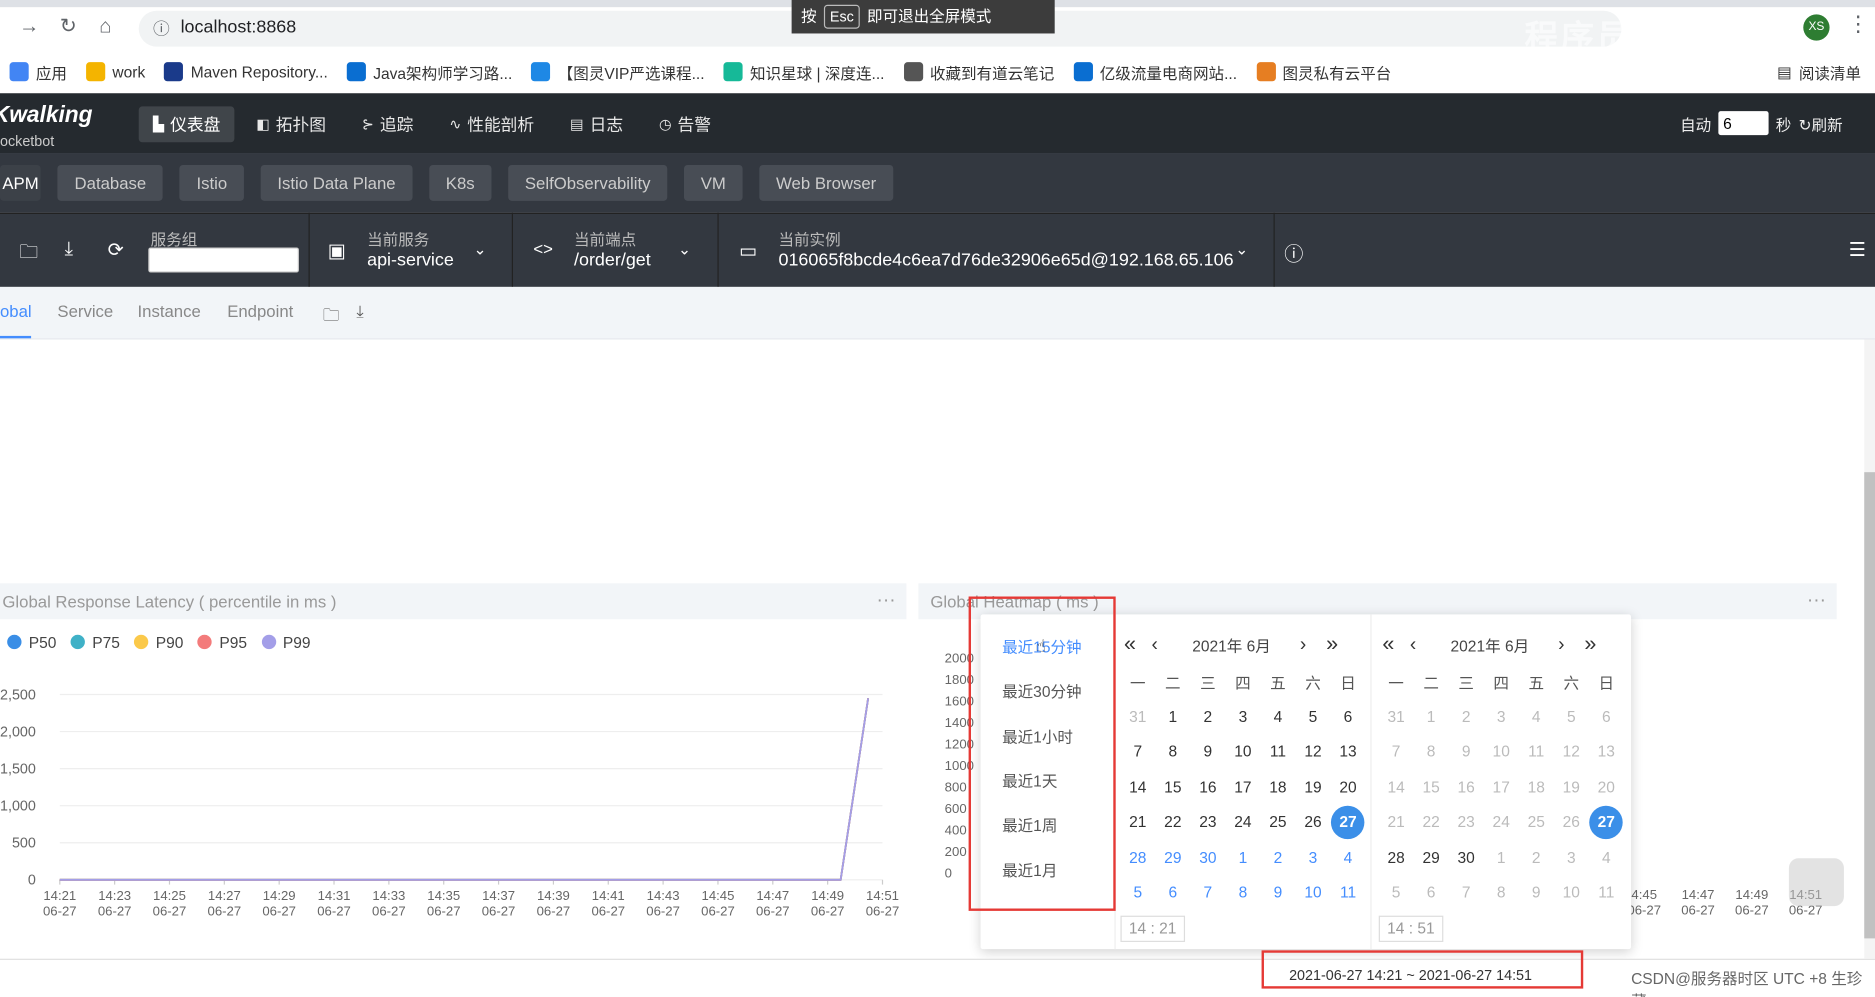 The height and width of the screenshot is (997, 1875). Describe the element at coordinates (260, 310) in the screenshot. I see `tab-endpoint: Endpoint` at that location.